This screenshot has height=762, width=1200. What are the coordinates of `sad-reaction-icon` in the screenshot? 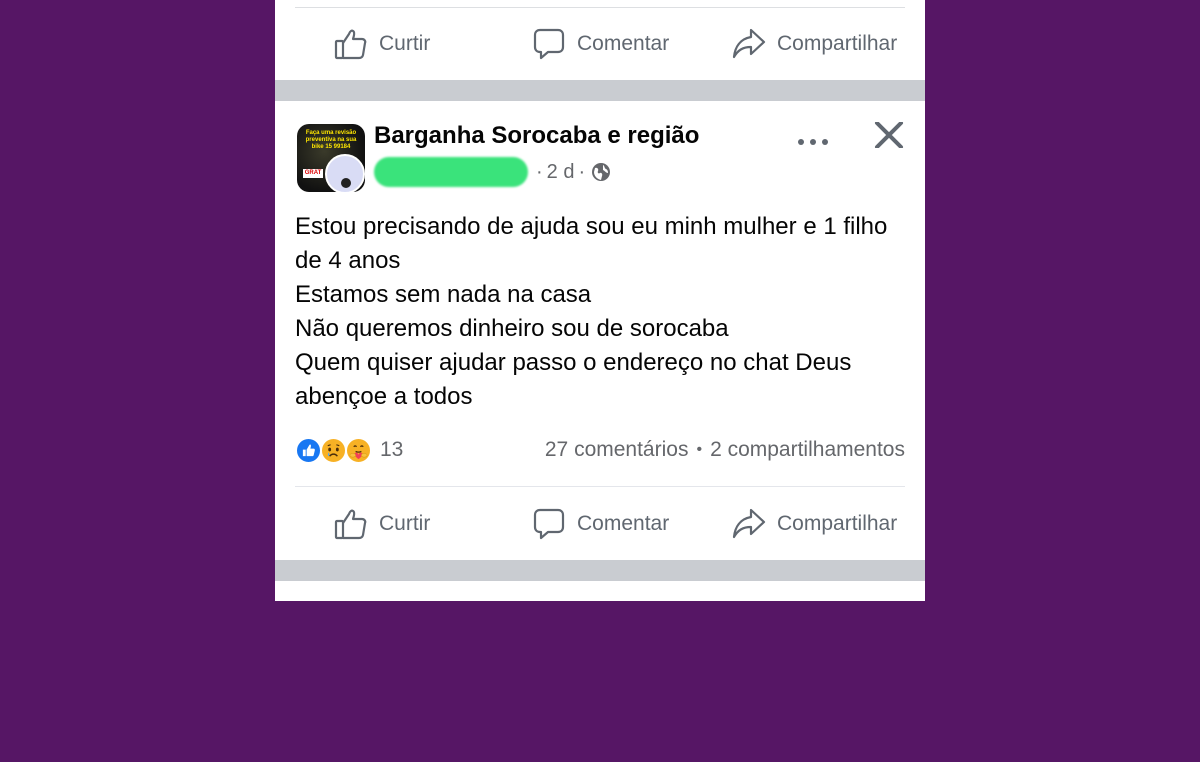 It's located at (333, 450).